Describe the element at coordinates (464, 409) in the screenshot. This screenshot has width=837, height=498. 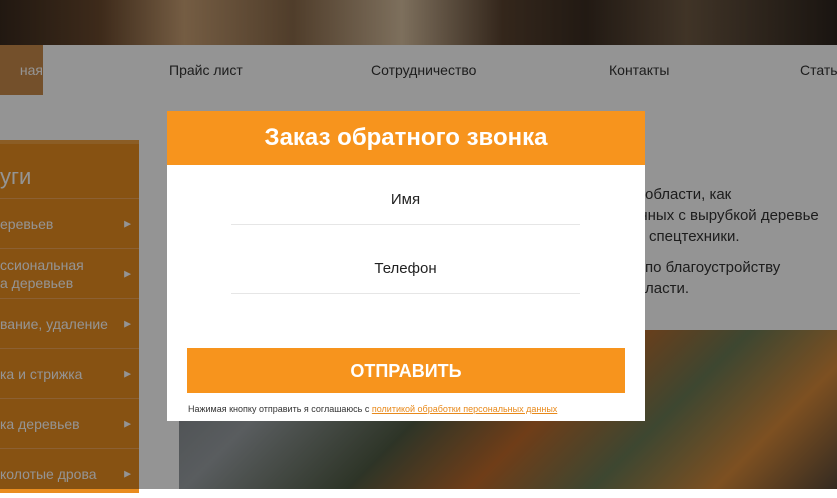
I see `privacy-policy-link: политикой обработки персональных данных` at that location.